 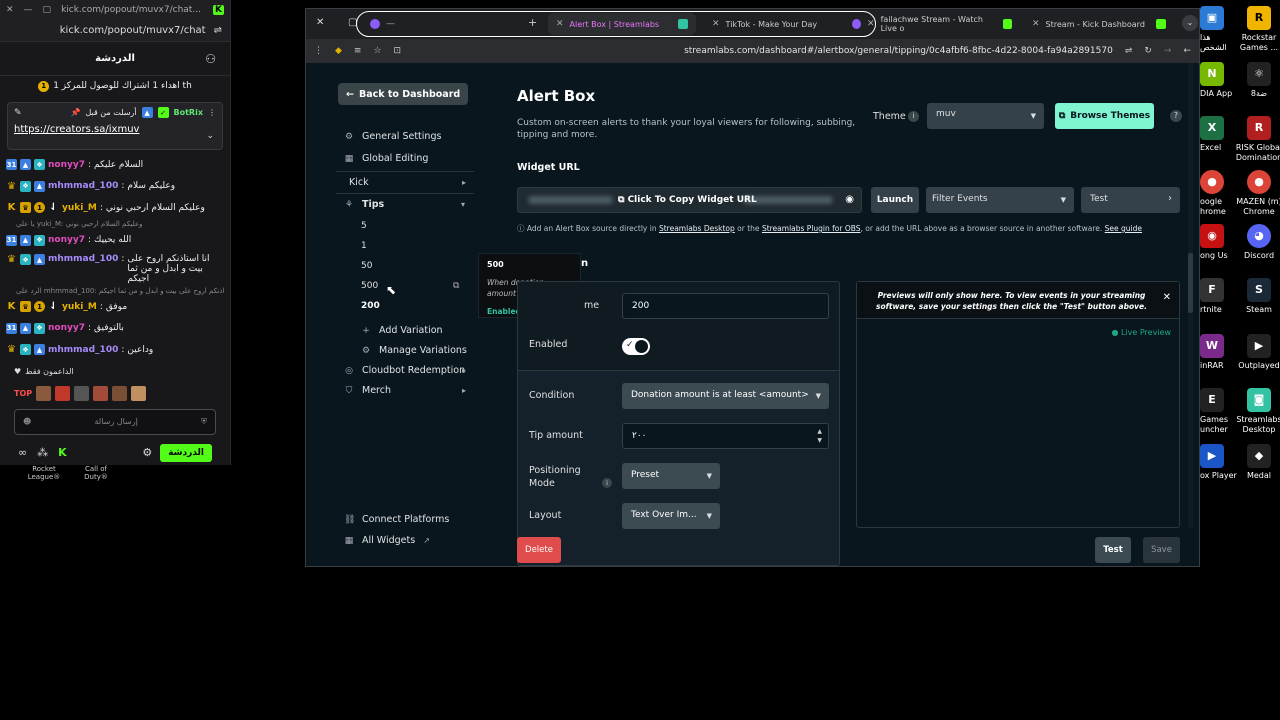 I want to click on desktop-icon-discord: ◕ Discord, so click(x=1255, y=242).